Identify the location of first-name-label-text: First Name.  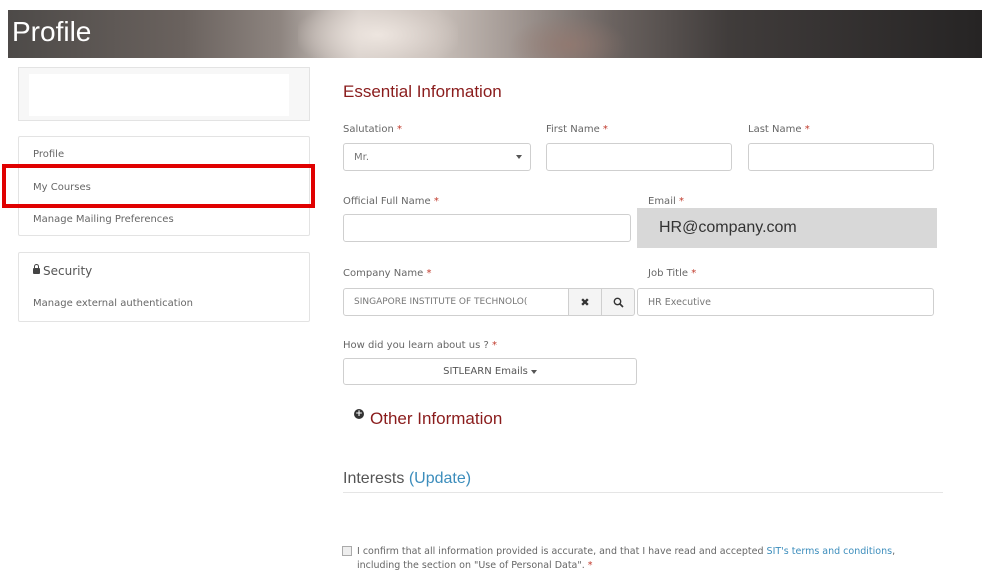
(573, 129).